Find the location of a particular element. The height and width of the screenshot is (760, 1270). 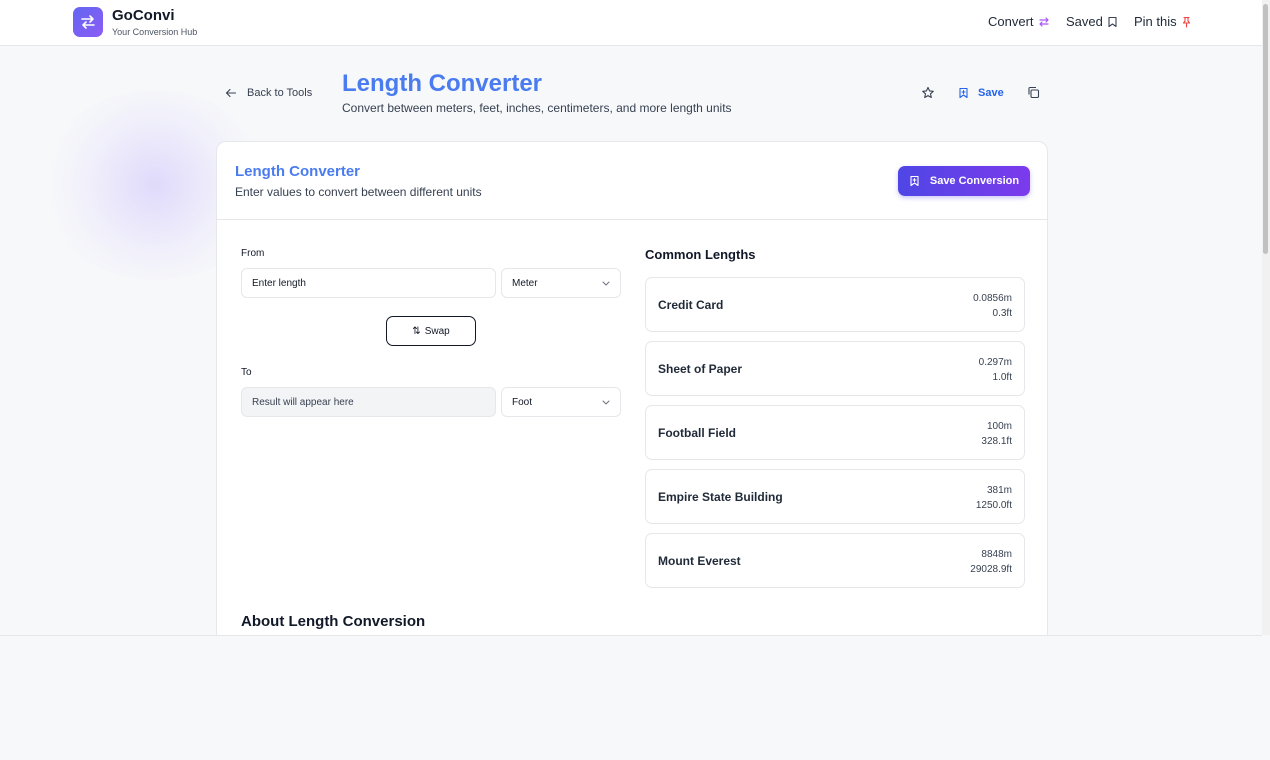

common-length-name: Mount Everest is located at coordinates (699, 561).